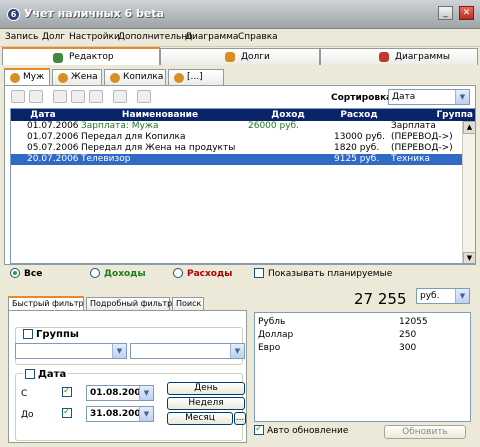  I want to click on balance-value: 300, so click(408, 348).